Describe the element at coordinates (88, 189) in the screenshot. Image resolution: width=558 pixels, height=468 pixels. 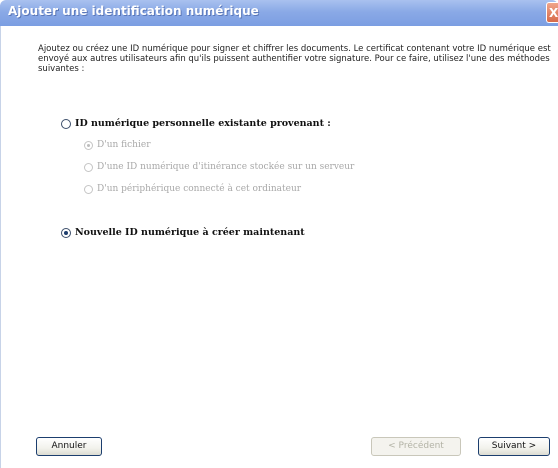
I see `radio-button-connected-device` at that location.